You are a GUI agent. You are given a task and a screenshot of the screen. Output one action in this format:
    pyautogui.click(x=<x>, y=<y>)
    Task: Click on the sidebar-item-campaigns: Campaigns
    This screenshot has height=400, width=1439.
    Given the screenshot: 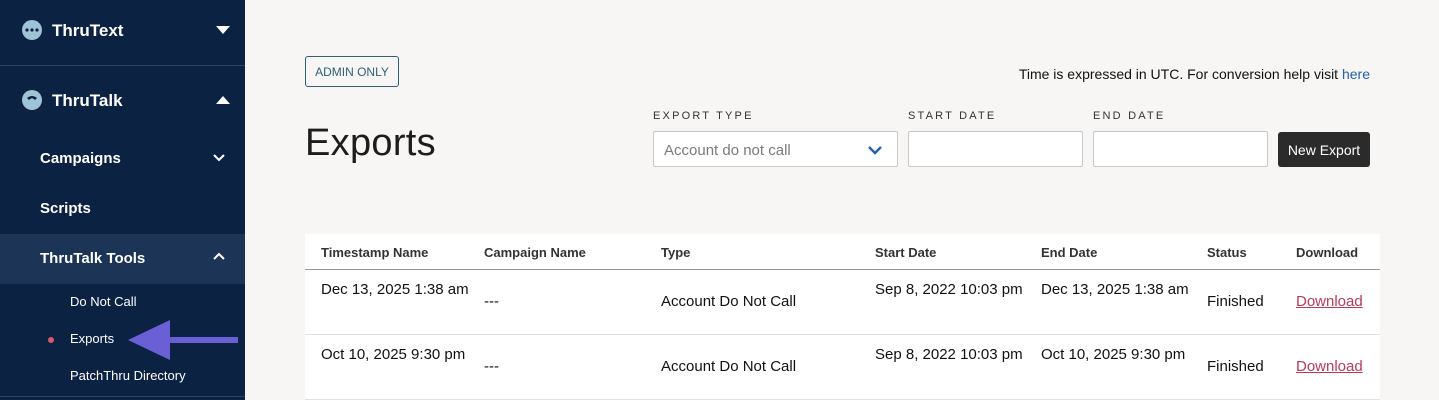 What is the action you would take?
    pyautogui.click(x=122, y=159)
    